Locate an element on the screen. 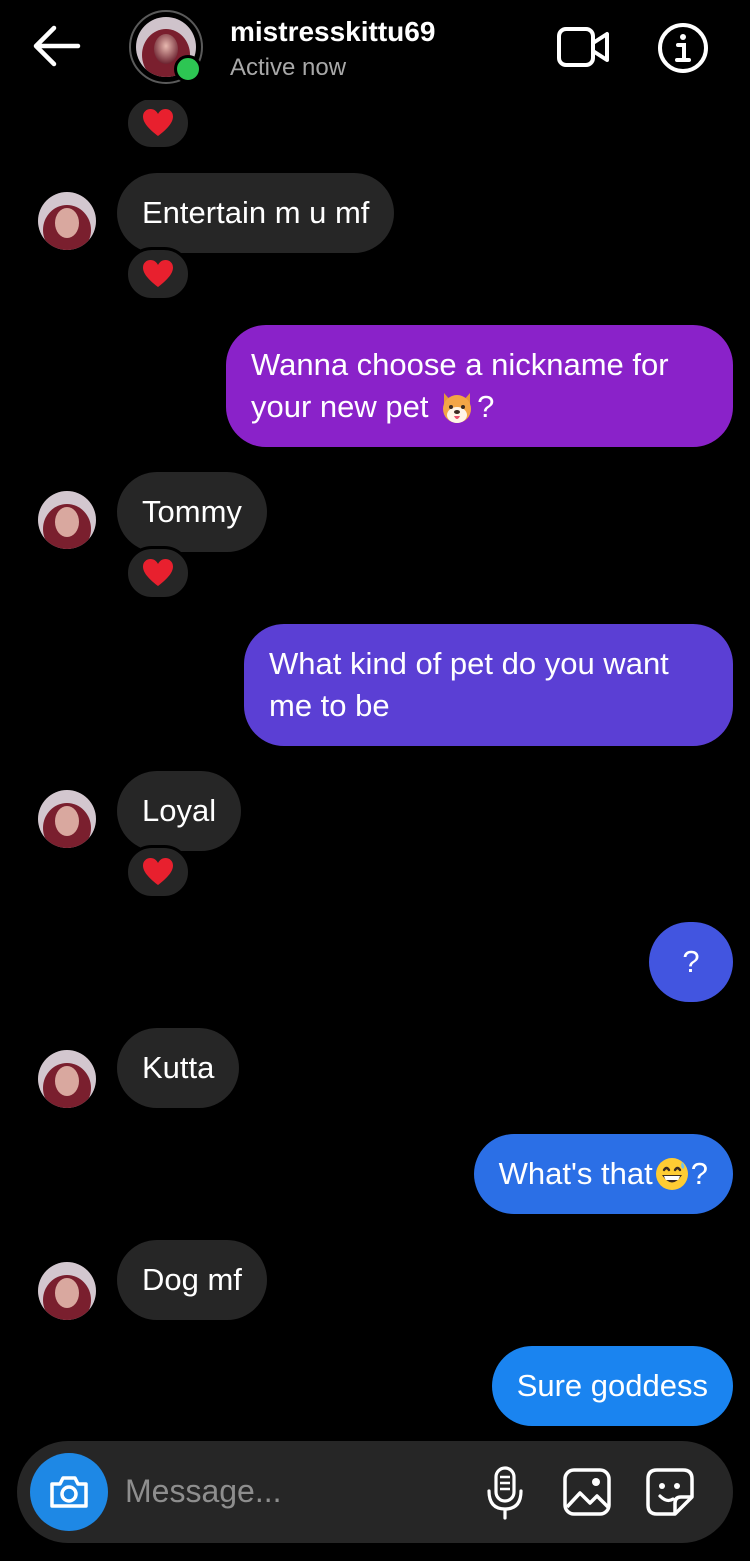 The image size is (750, 1561). outgoing-message: ? is located at coordinates (691, 962).